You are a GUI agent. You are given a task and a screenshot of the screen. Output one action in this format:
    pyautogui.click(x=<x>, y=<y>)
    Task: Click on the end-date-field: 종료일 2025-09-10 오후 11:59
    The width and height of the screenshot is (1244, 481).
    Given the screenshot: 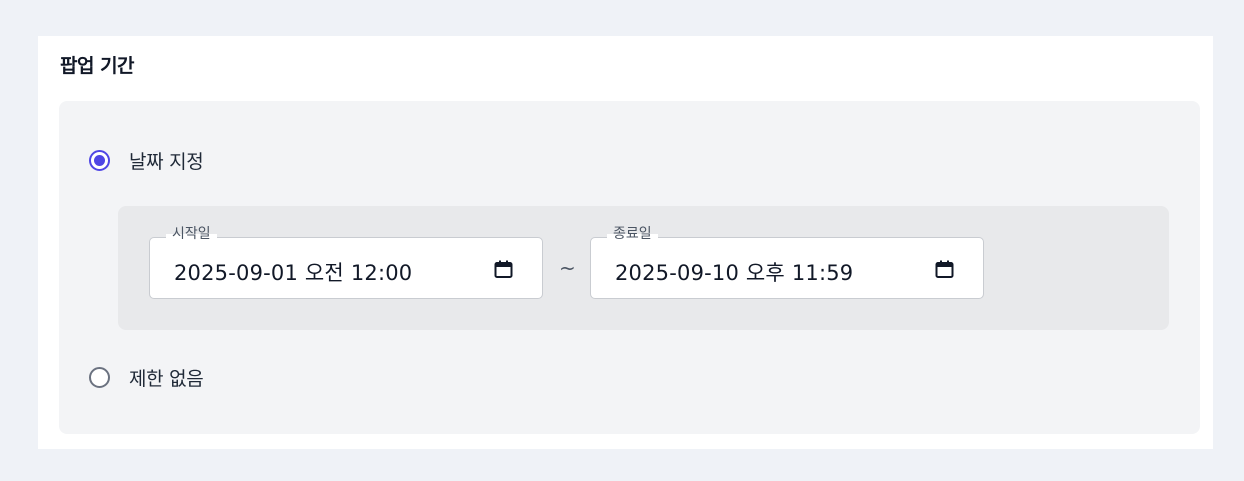 What is the action you would take?
    pyautogui.click(x=787, y=262)
    